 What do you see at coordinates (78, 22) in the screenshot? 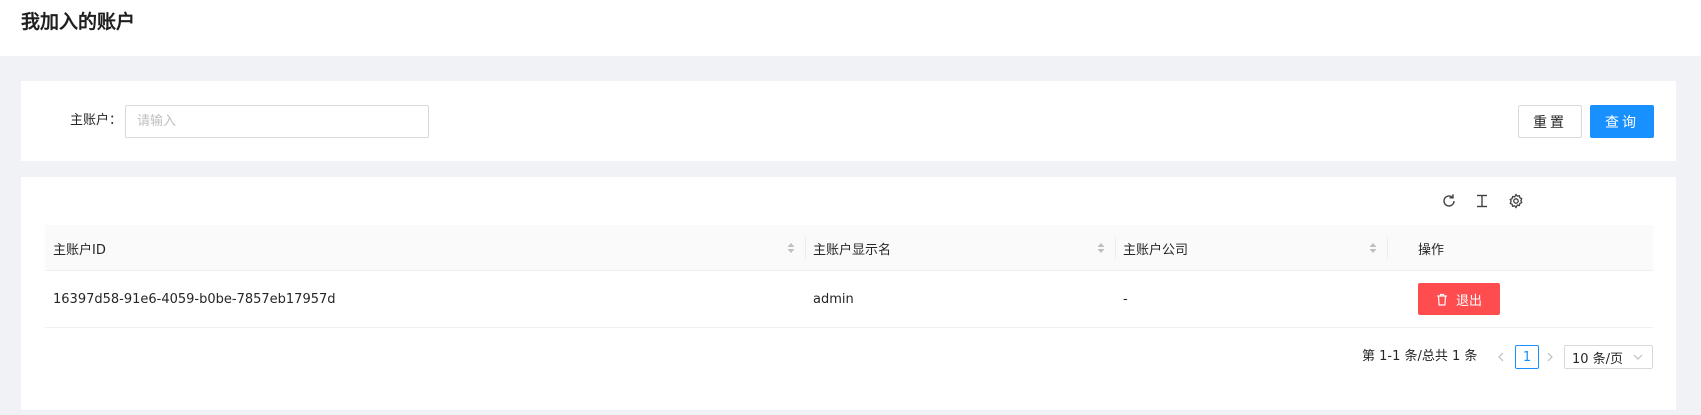
I see `page-title: 我加入的账户` at bounding box center [78, 22].